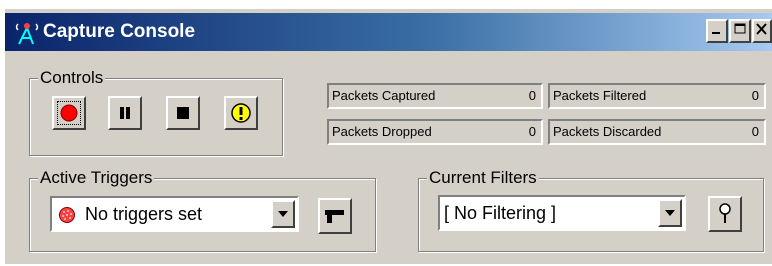  I want to click on antenna-icon, so click(27, 34).